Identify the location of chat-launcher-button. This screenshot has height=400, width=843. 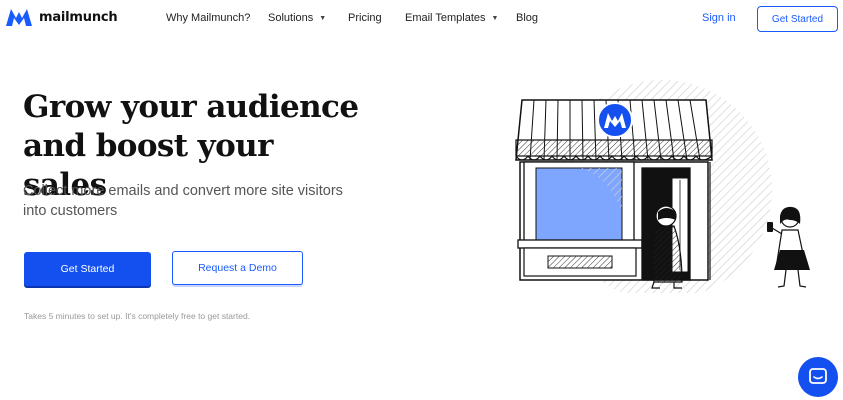
(818, 377).